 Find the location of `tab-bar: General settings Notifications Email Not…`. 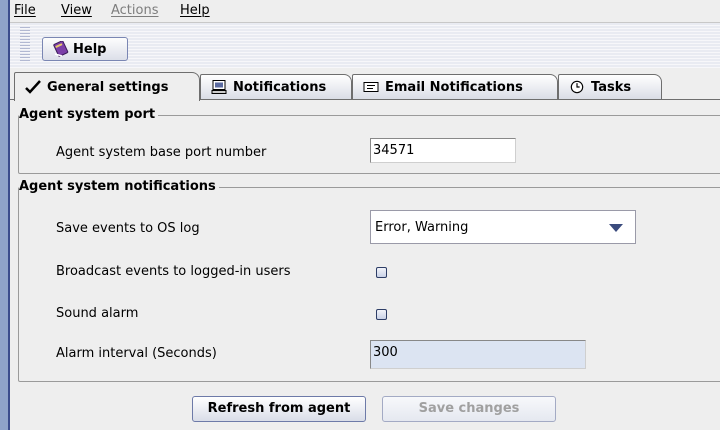

tab-bar: General settings Notifications Email Not… is located at coordinates (365, 85).